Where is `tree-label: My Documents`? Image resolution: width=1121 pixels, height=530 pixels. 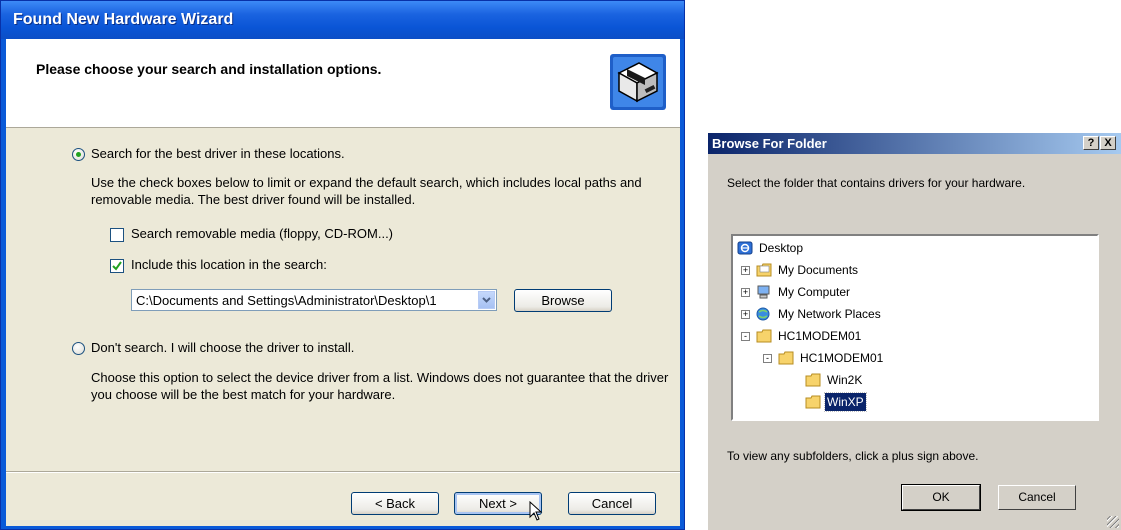
tree-label: My Documents is located at coordinates (818, 270).